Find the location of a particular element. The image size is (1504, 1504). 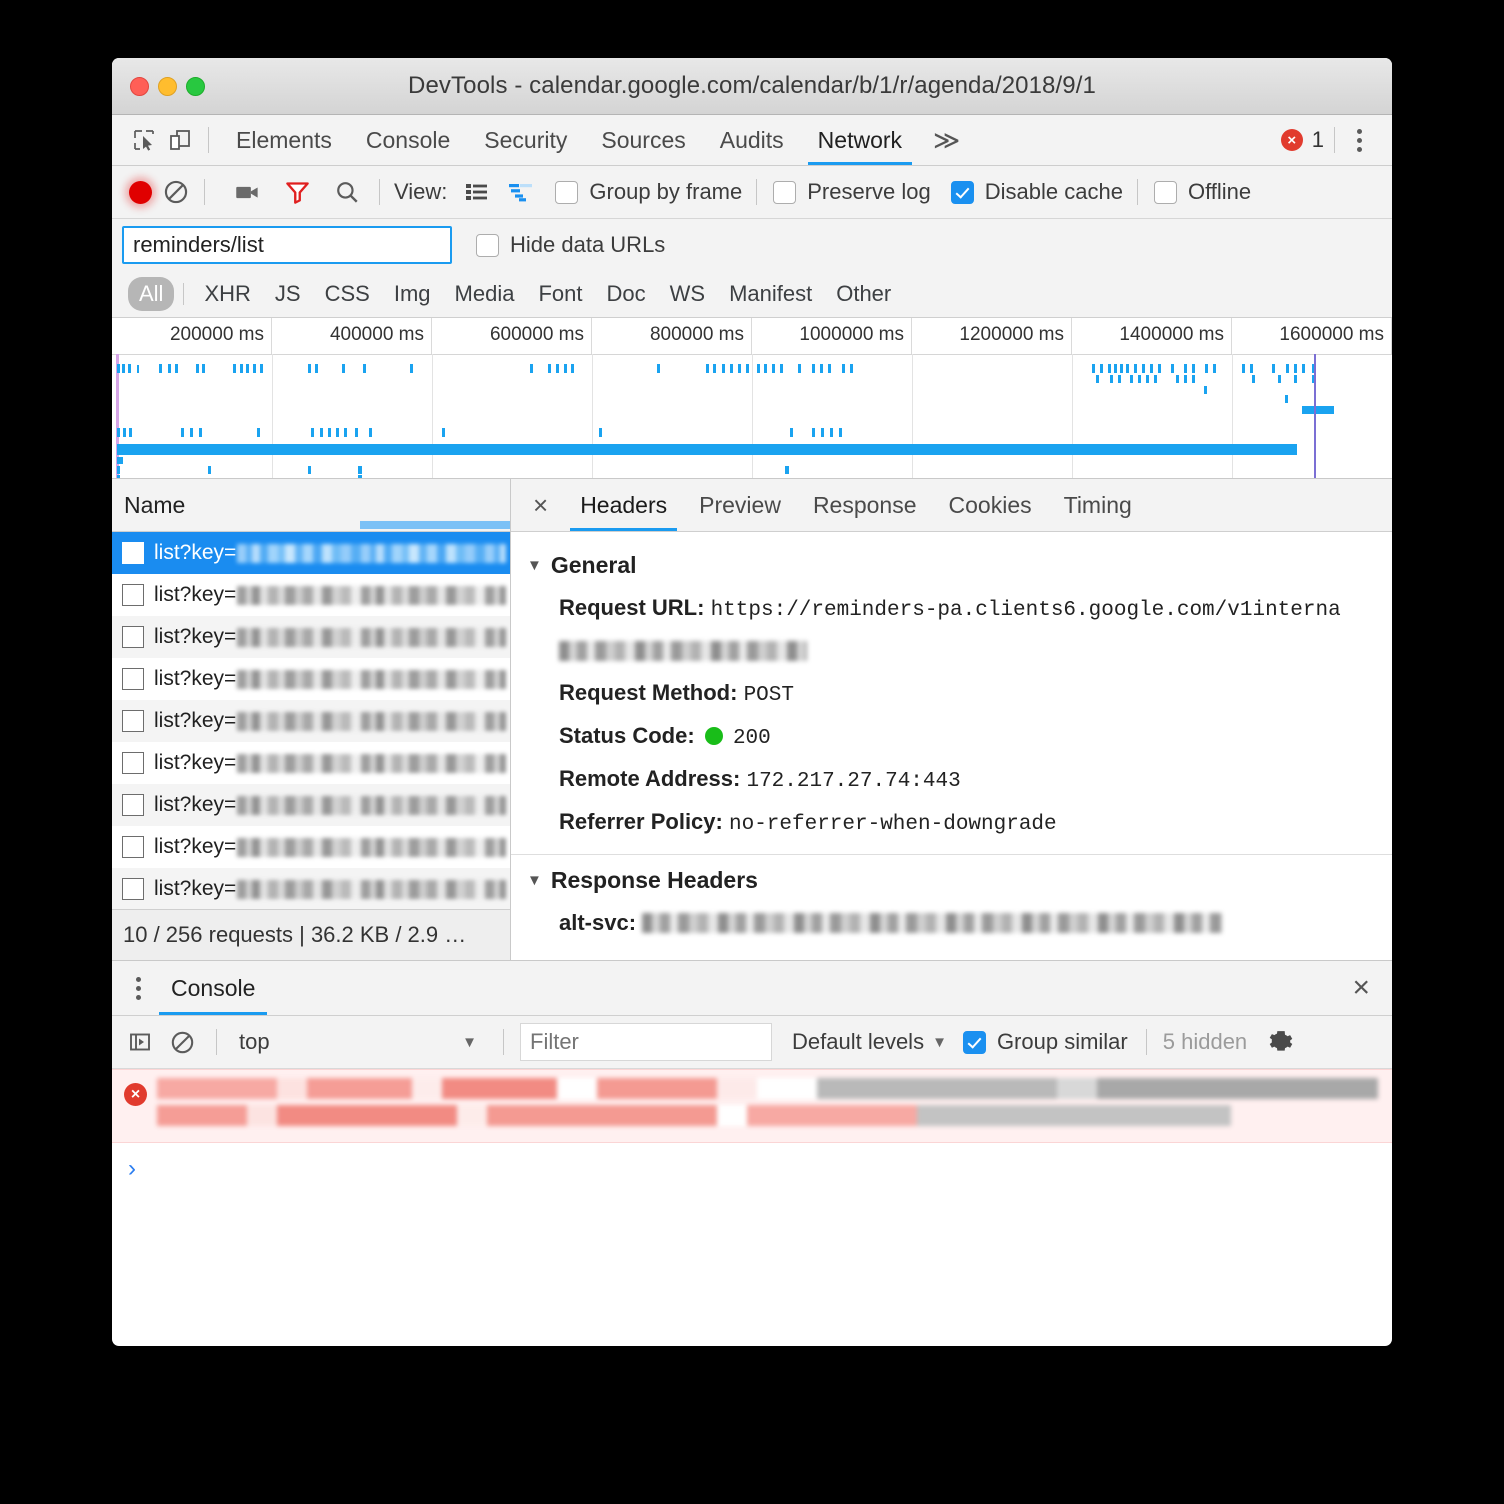

type-filter-doc: Doc is located at coordinates (625, 294).